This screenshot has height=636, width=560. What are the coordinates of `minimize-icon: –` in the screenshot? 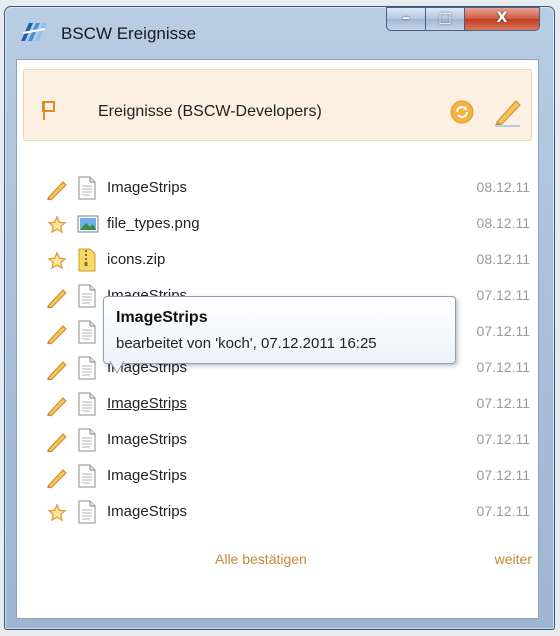 It's located at (406, 18).